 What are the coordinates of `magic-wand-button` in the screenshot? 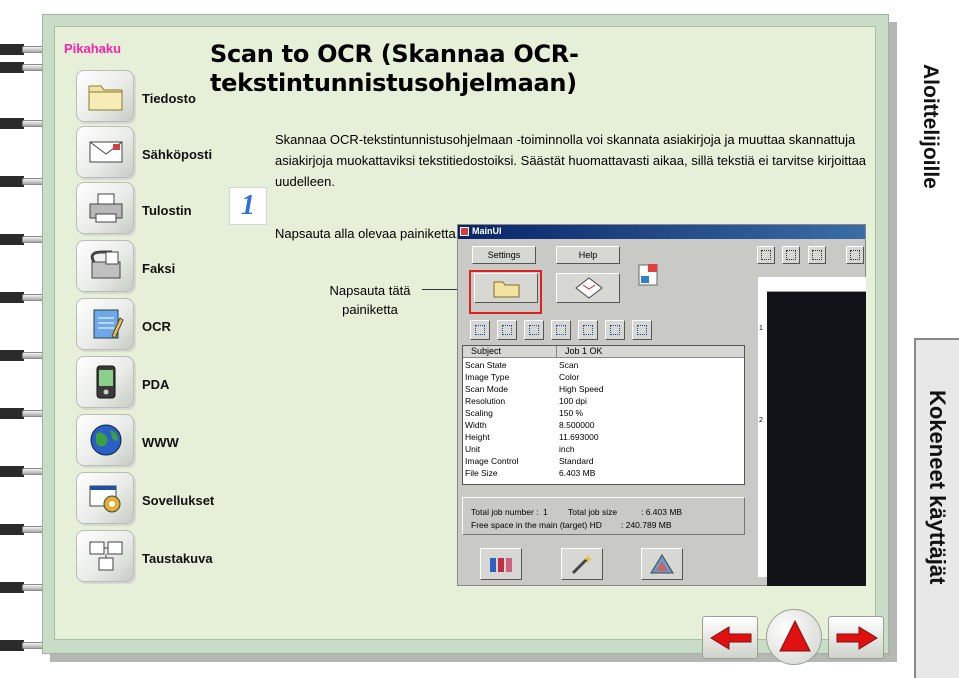 It's located at (582, 564).